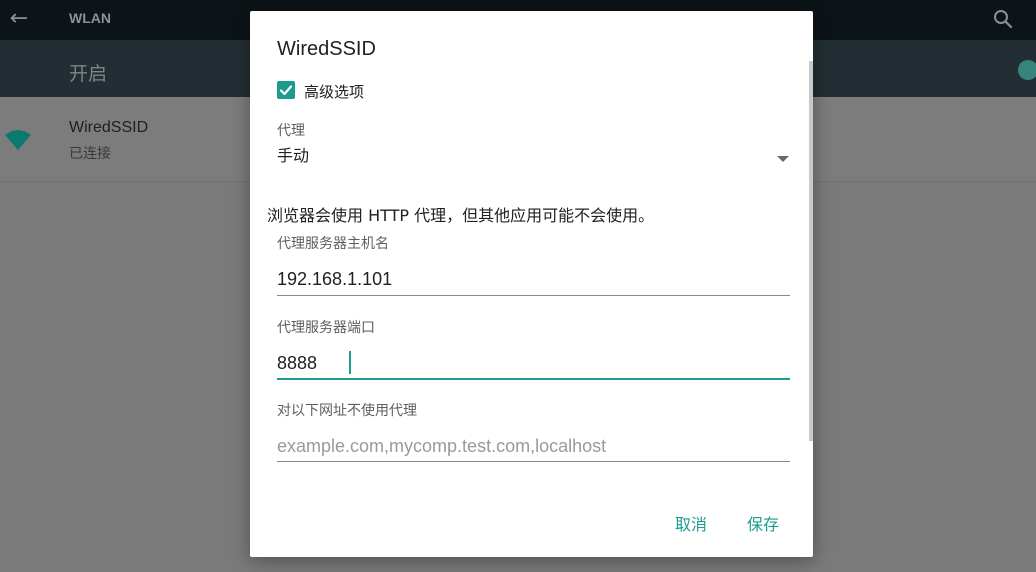 The image size is (1036, 572). I want to click on text-cursor, so click(350, 362).